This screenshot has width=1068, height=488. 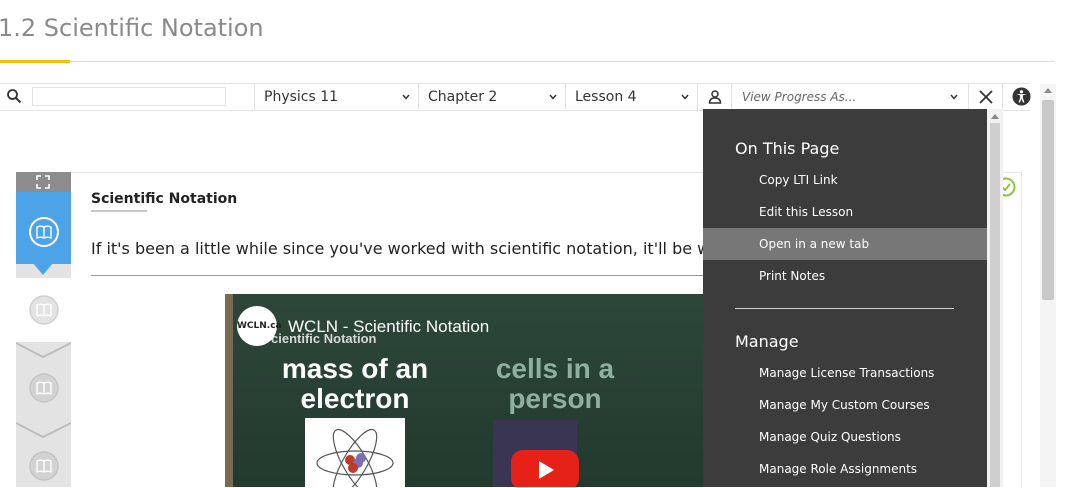 I want to click on accessibility-icon, so click(x=1021, y=96).